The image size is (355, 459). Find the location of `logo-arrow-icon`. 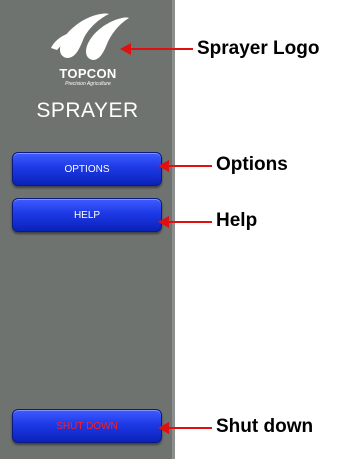

logo-arrow-icon is located at coordinates (156, 49).